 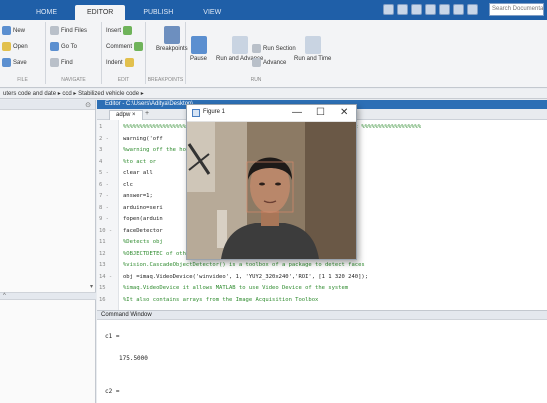 What do you see at coordinates (48, 296) in the screenshot?
I see `details-panel-header: ^` at bounding box center [48, 296].